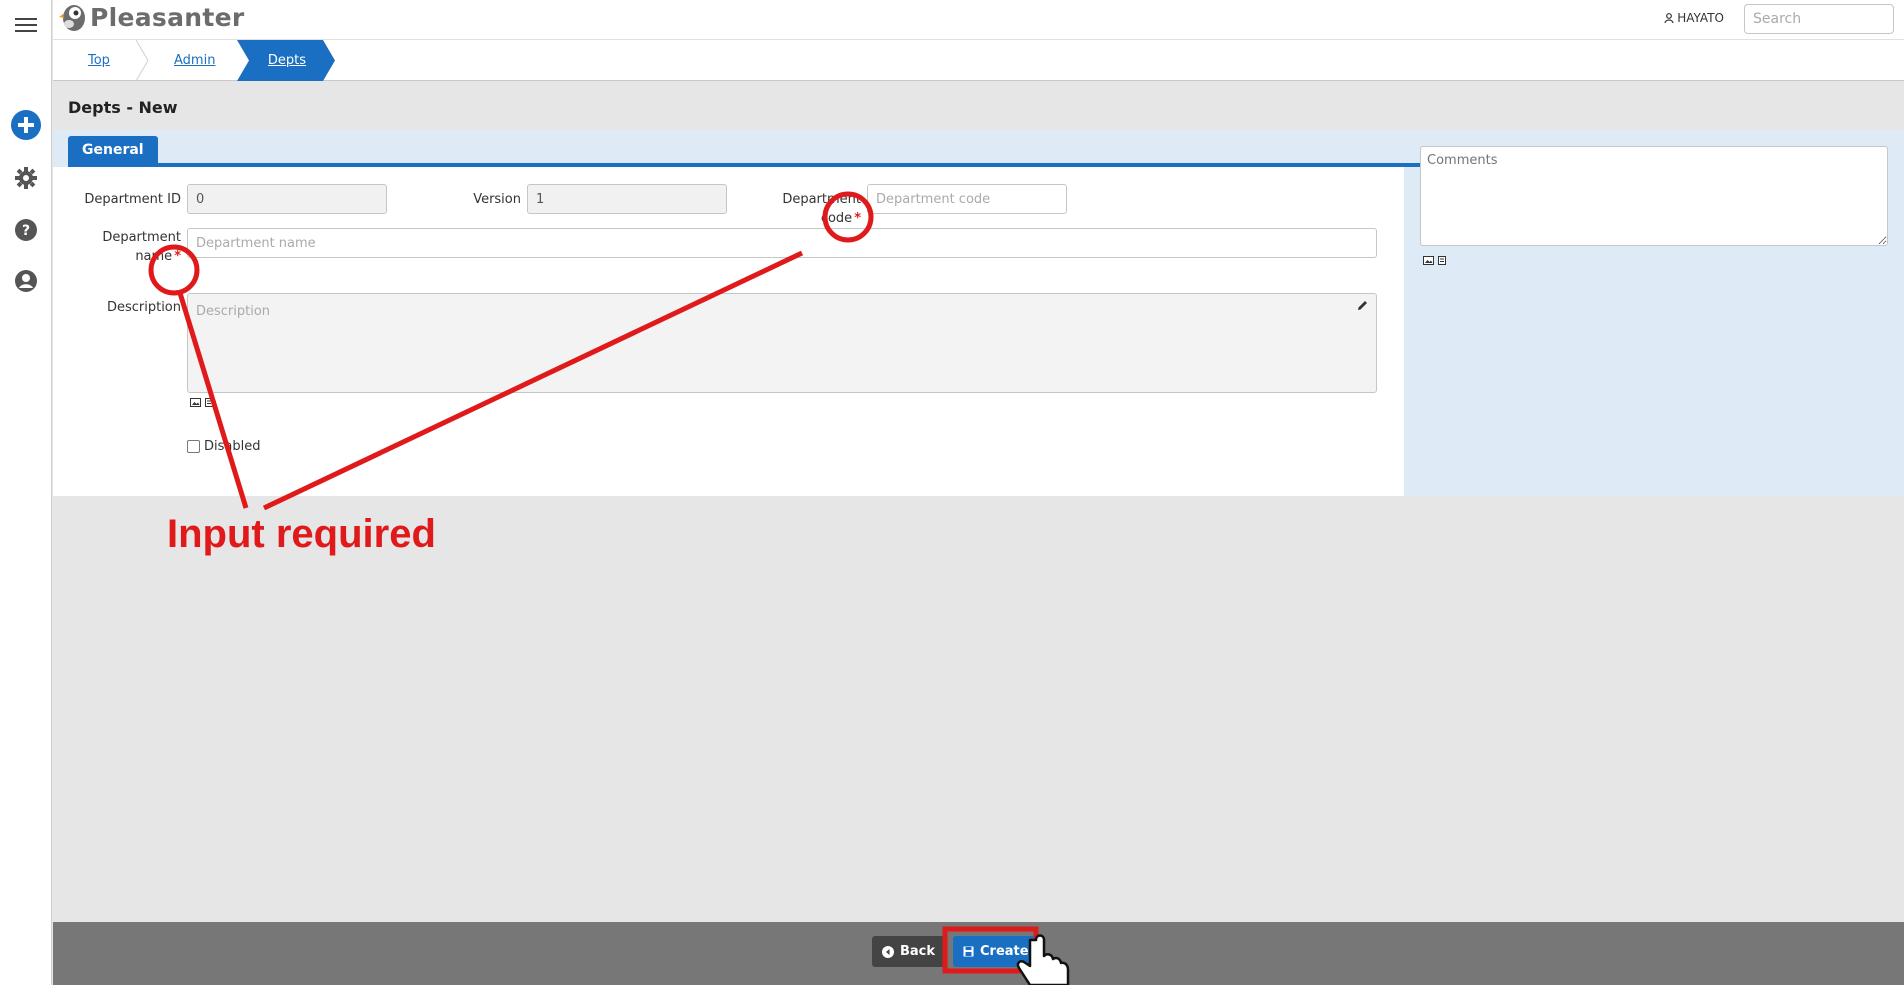 The width and height of the screenshot is (1904, 985). Describe the element at coordinates (232, 446) in the screenshot. I see `disabled-label: Disabled` at that location.